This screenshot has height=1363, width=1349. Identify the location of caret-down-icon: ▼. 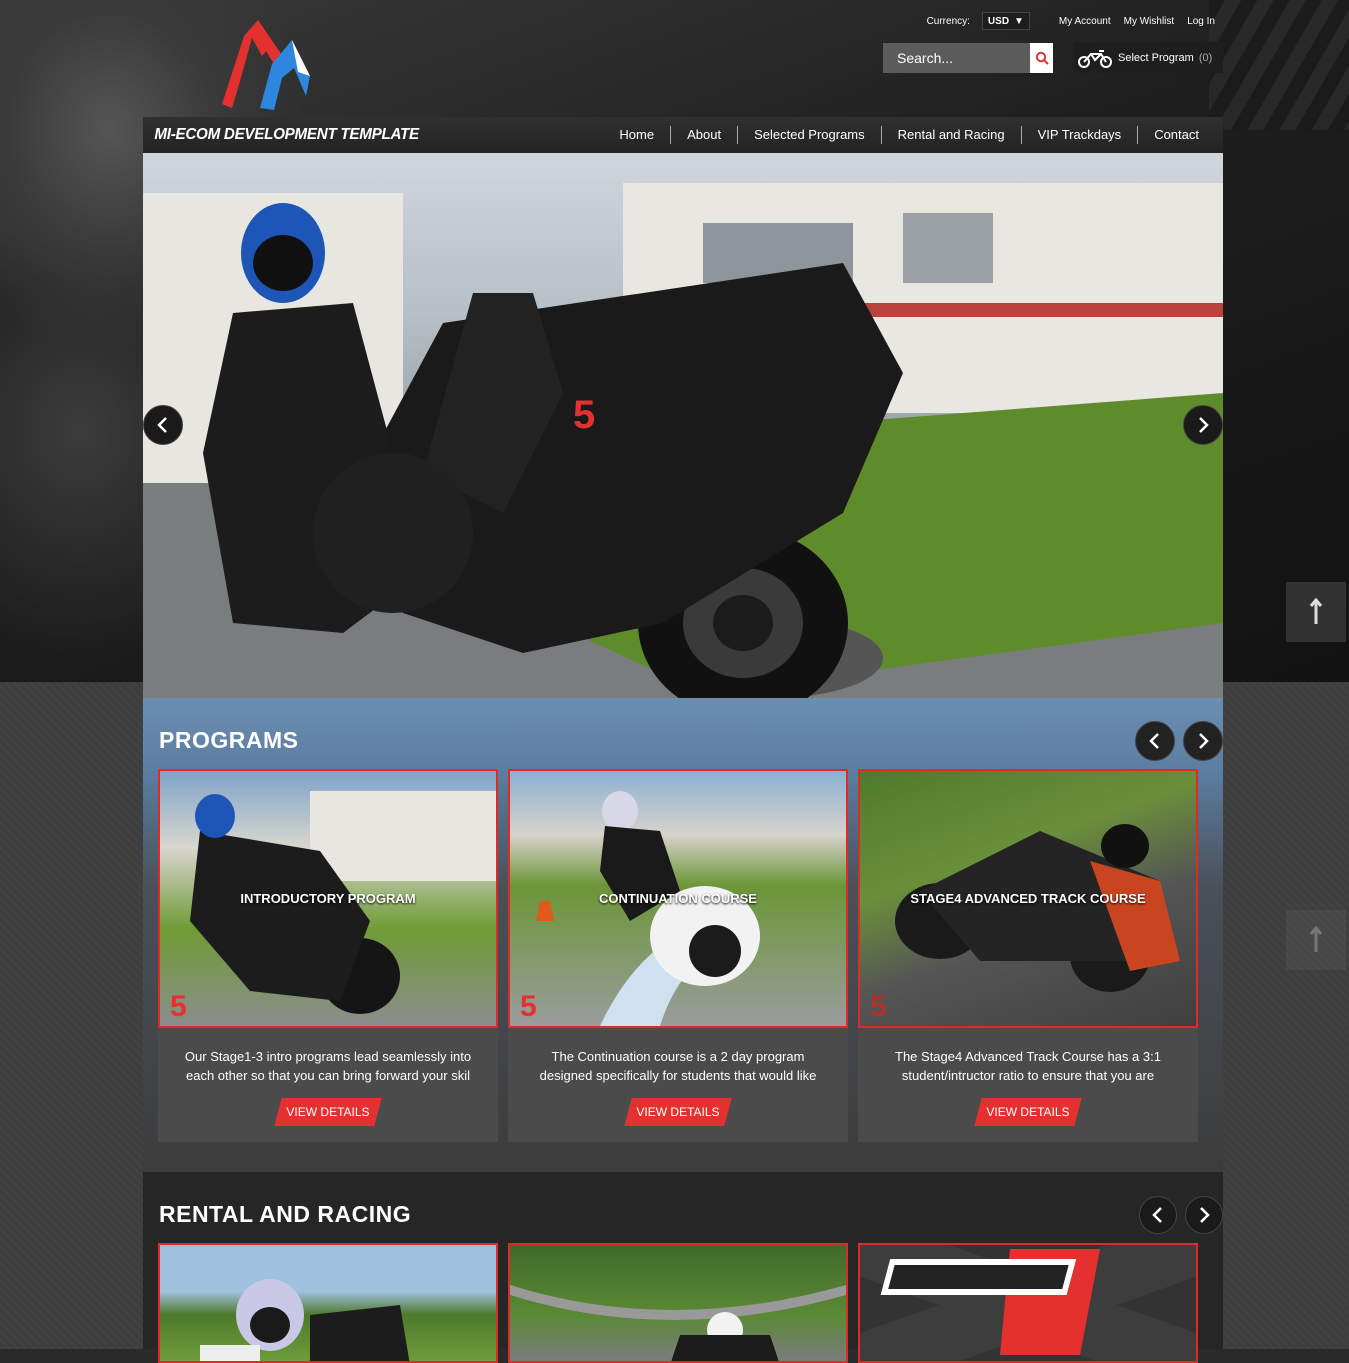
(1019, 21).